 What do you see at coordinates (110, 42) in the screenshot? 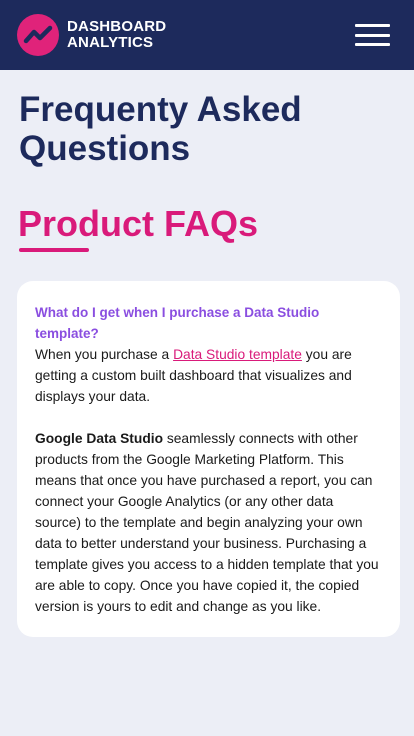
I see `brand-line-2: ANALYTICS` at bounding box center [110, 42].